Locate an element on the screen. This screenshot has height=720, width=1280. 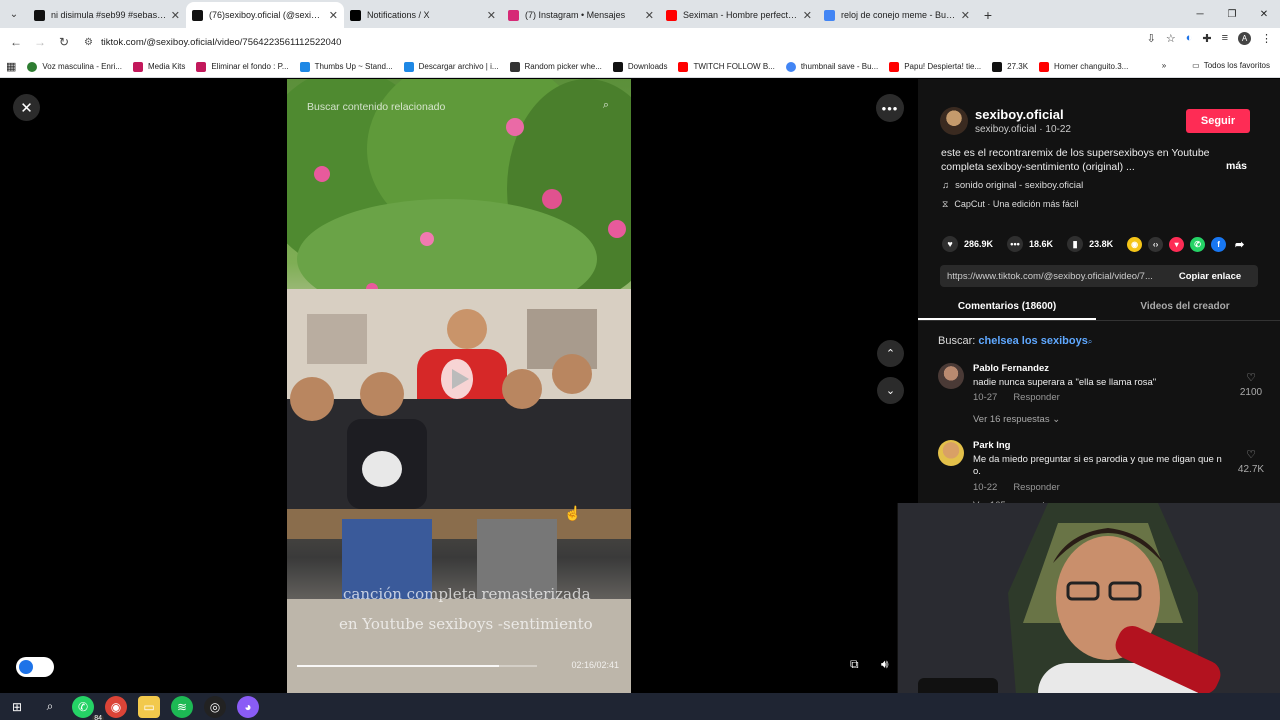
profile-avatar: A is located at coordinates (1244, 38).